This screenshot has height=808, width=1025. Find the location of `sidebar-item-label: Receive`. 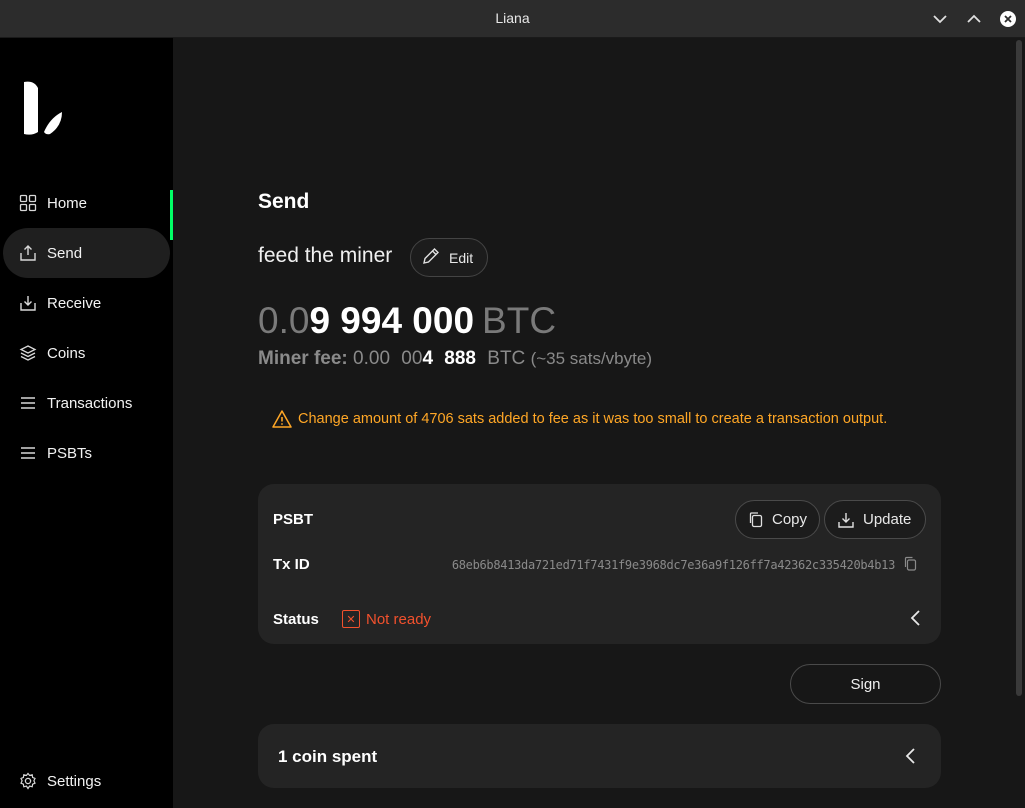

sidebar-item-label: Receive is located at coordinates (74, 303).